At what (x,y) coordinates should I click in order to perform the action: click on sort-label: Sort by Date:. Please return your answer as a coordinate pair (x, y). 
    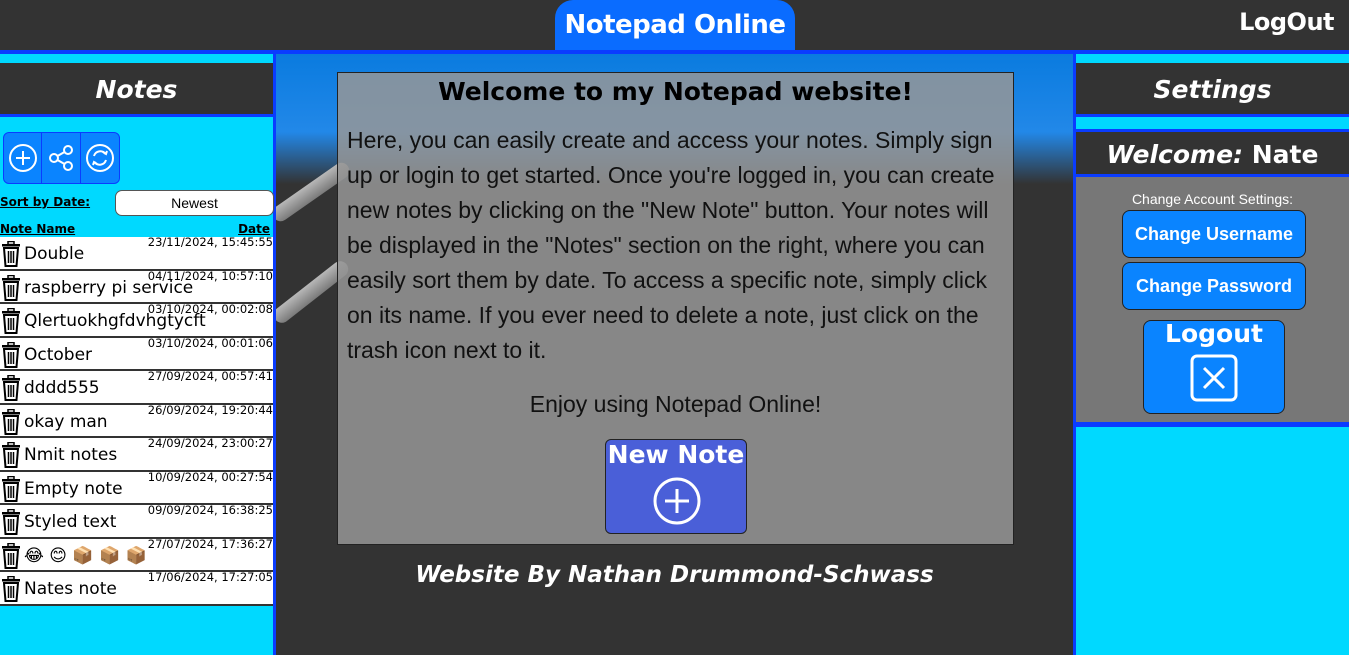
    Looking at the image, I should click on (45, 202).